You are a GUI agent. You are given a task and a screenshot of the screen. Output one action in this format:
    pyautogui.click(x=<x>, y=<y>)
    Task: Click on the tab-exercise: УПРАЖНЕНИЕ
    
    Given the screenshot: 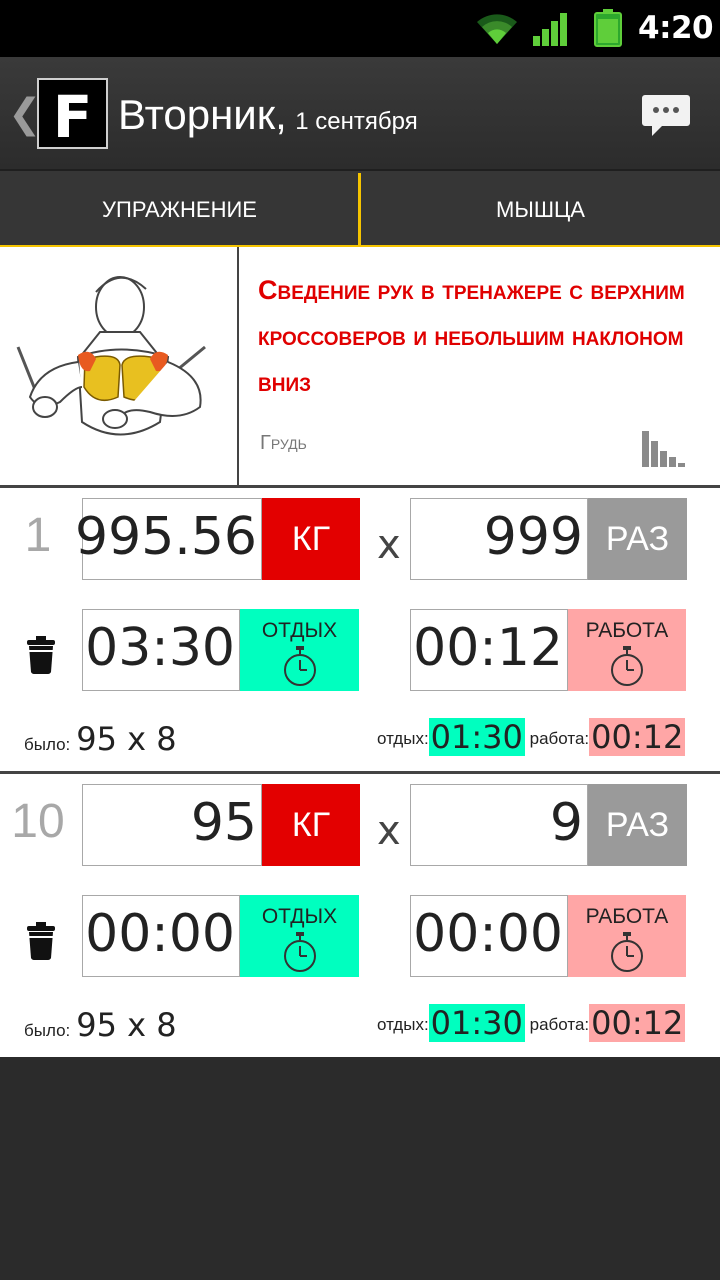 What is the action you would take?
    pyautogui.click(x=179, y=208)
    